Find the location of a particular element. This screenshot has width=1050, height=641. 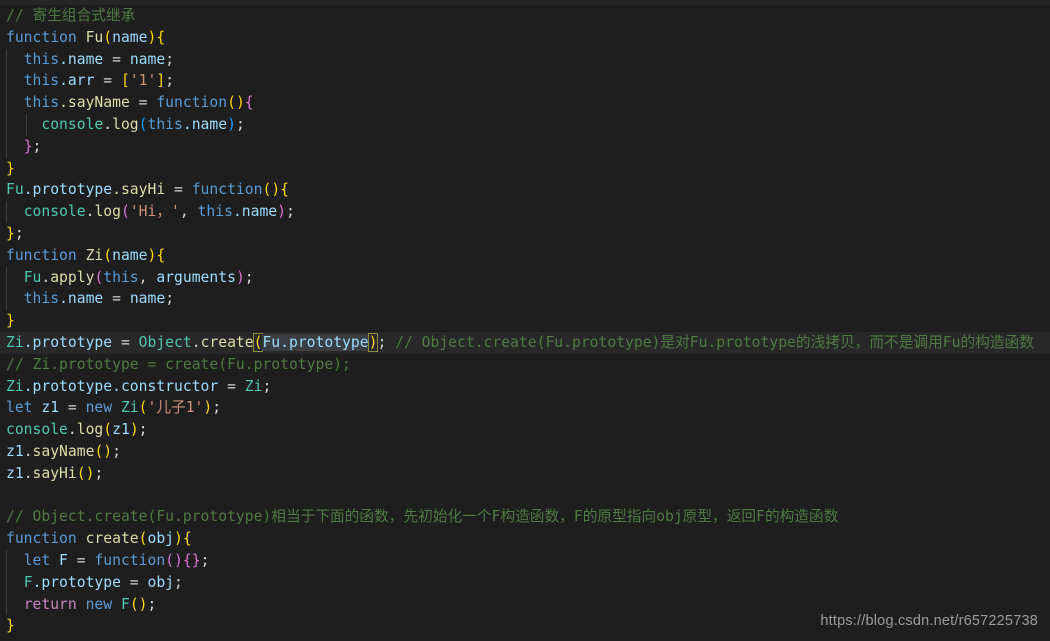

method-sayname: sayName is located at coordinates (63, 451).